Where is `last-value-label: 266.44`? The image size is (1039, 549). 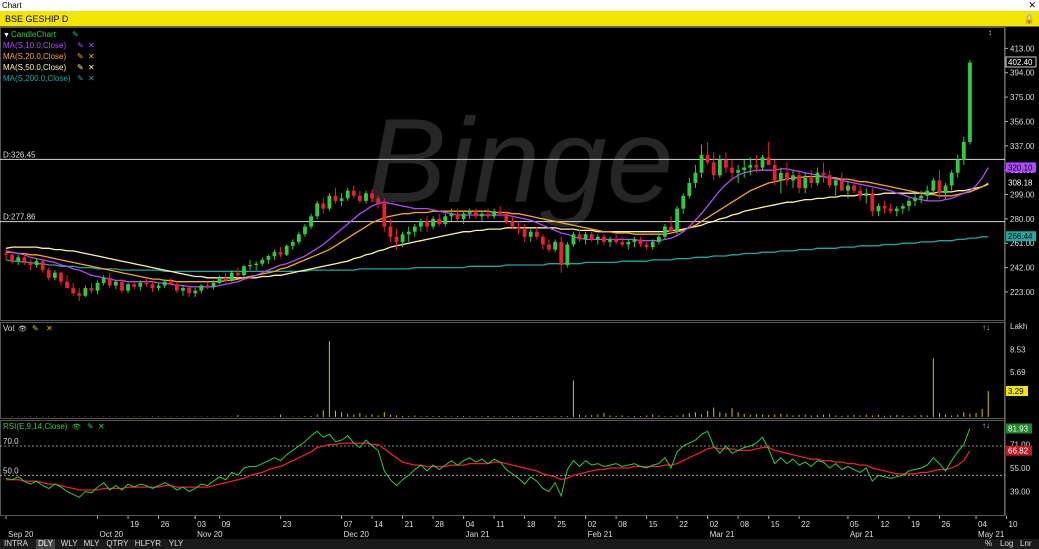
last-value-label: 266.44 is located at coordinates (1020, 236).